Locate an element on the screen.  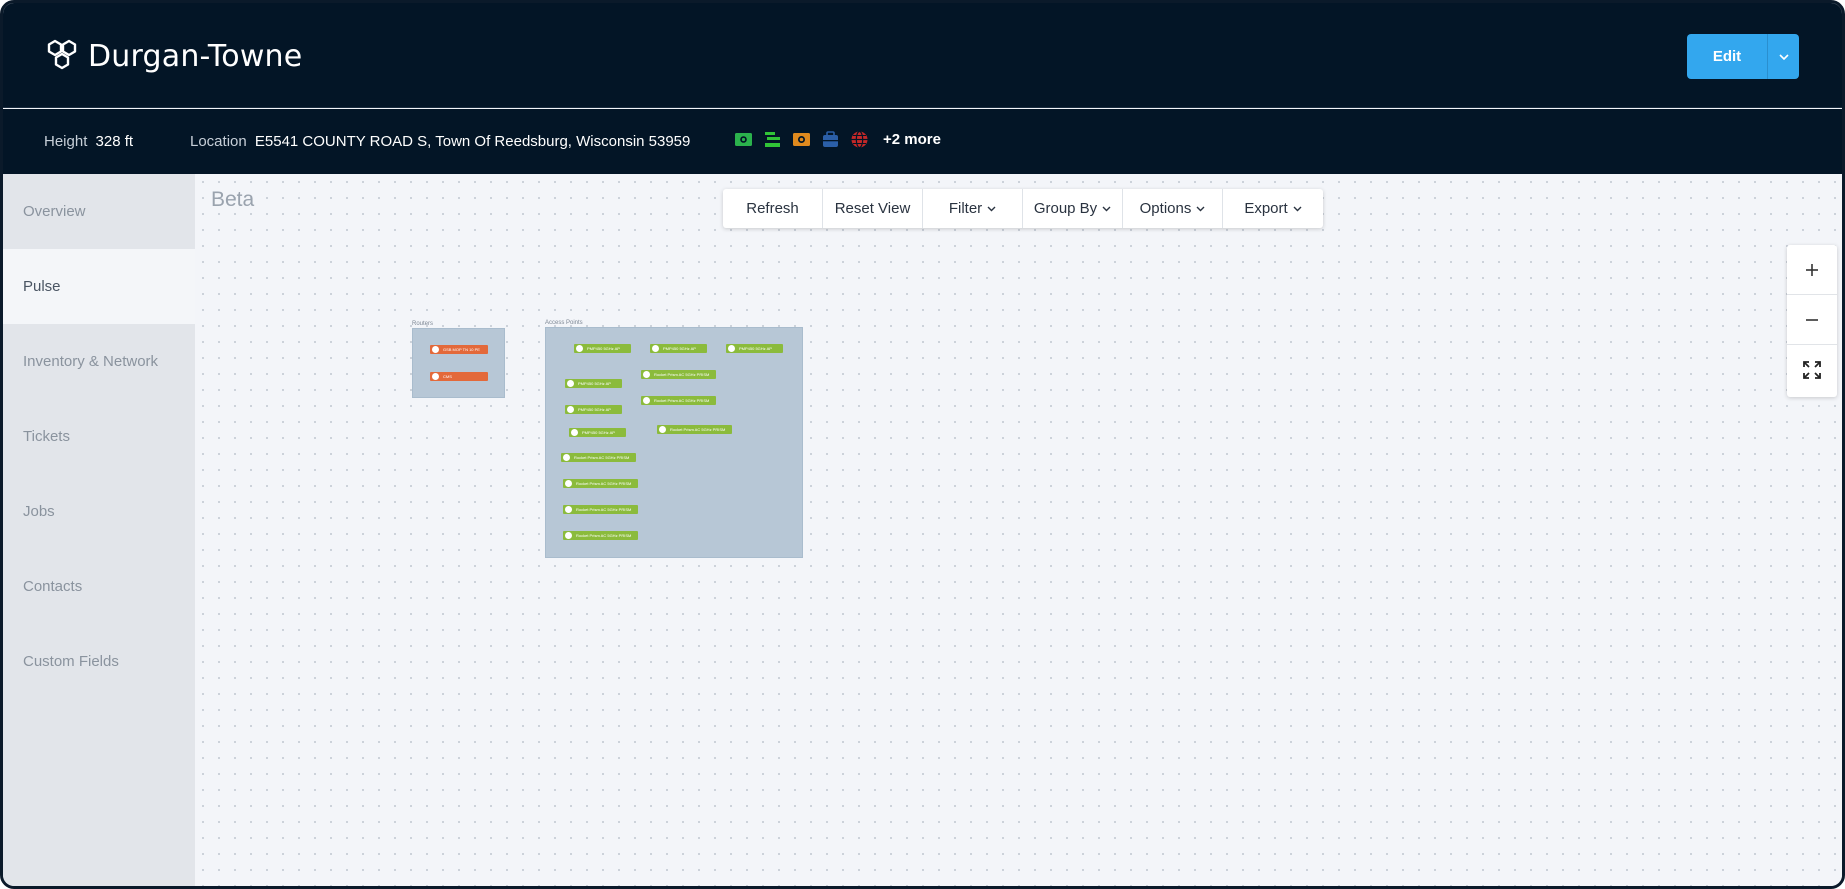
site-title: Durgan-Towne is located at coordinates (195, 56).